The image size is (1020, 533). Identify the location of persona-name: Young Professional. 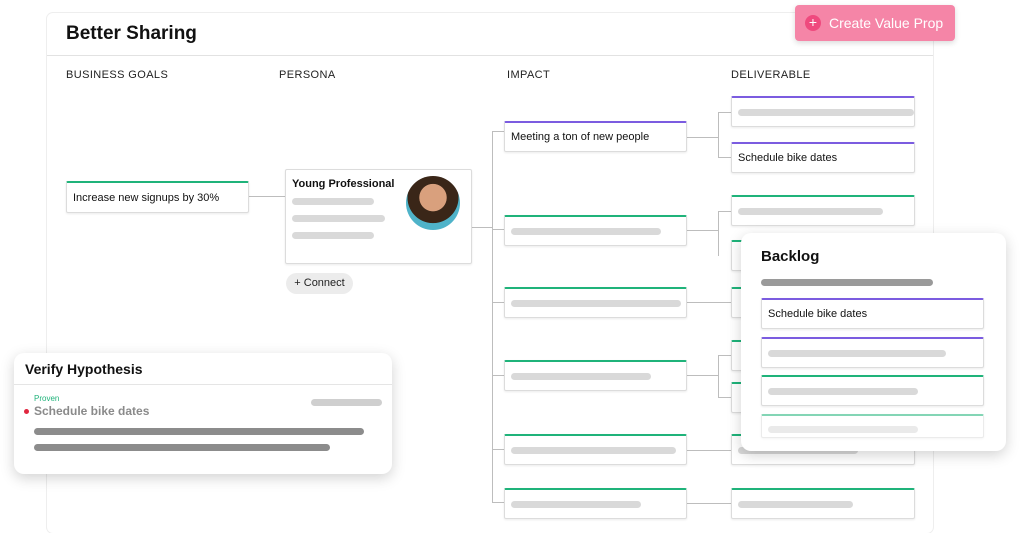
(343, 184).